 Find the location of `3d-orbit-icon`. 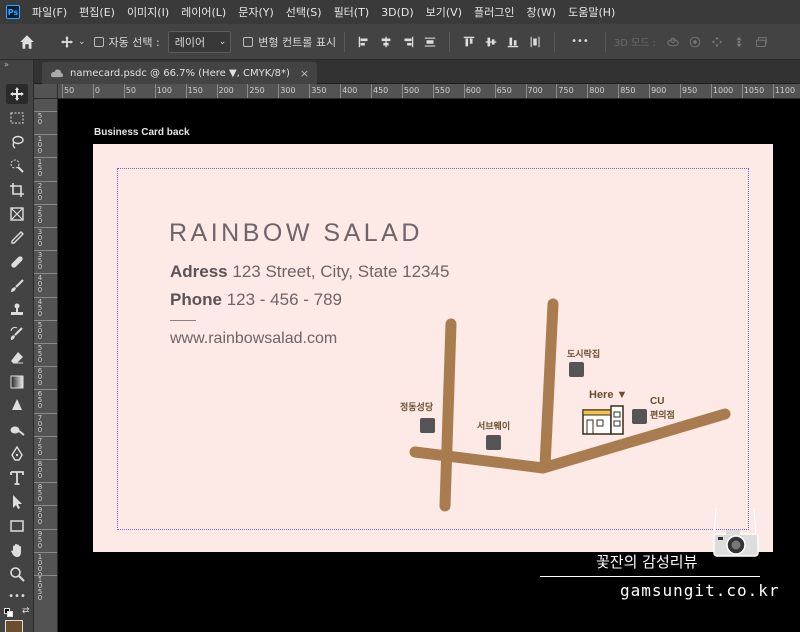

3d-orbit-icon is located at coordinates (673, 42).